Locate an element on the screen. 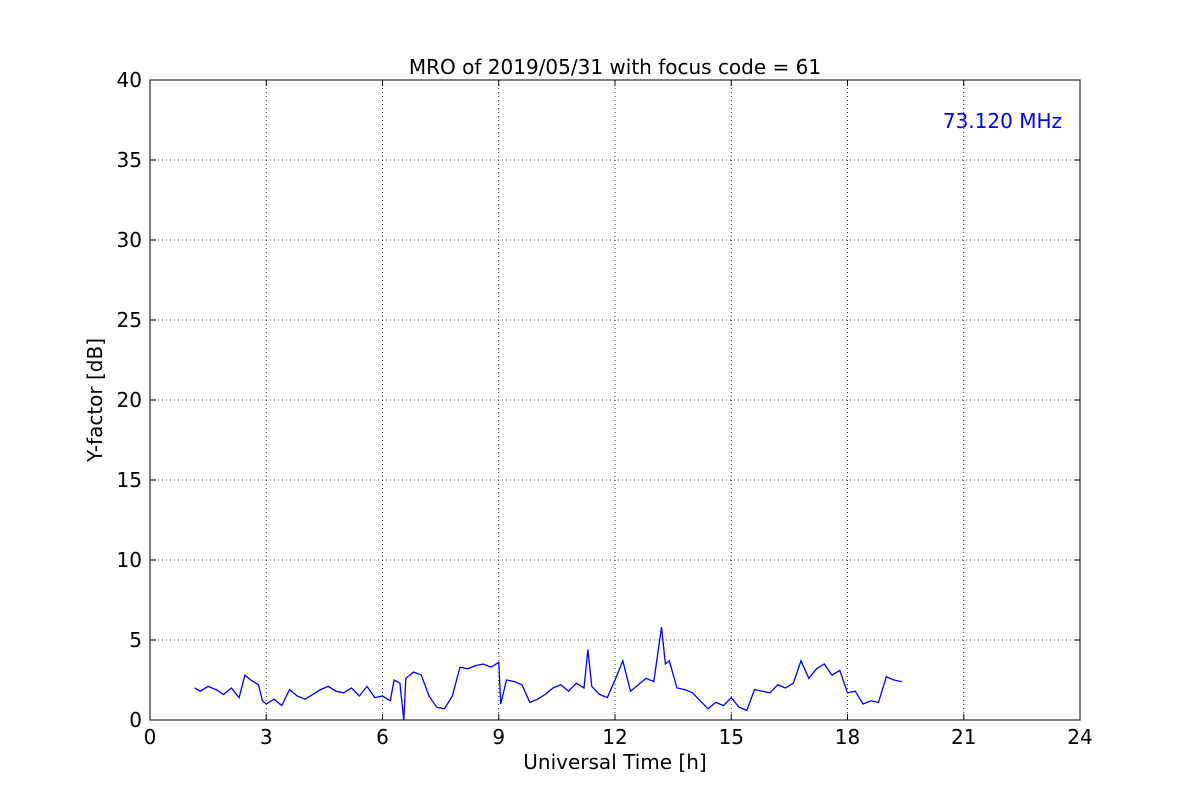 The image size is (1200, 800). y-tick-label: 15 is located at coordinates (129, 480).